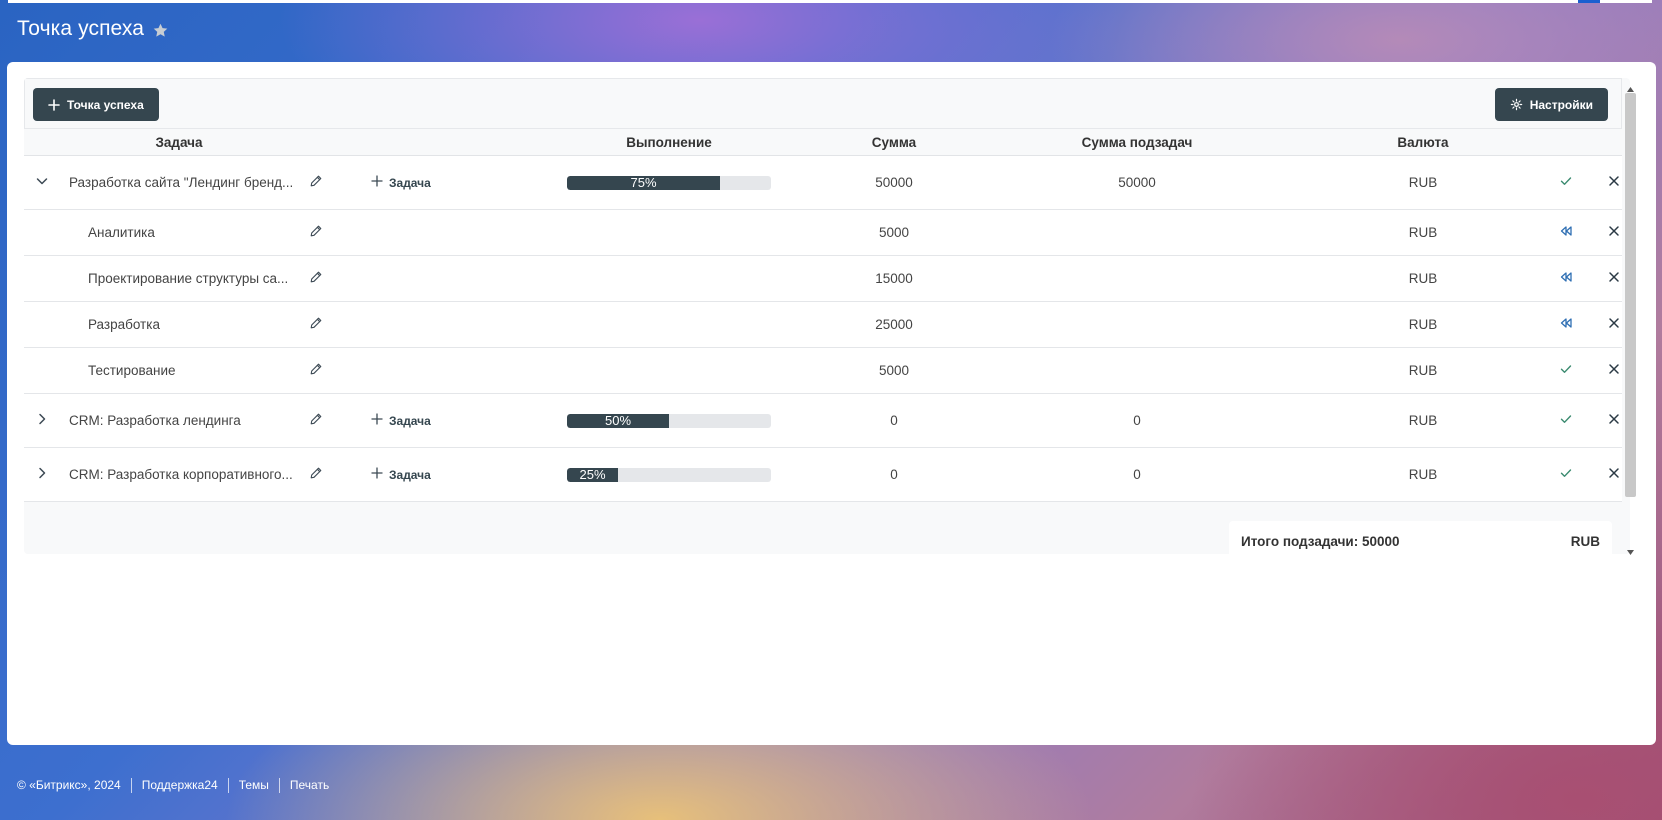  What do you see at coordinates (669, 474) in the screenshot?
I see `progress-bar: 25%` at bounding box center [669, 474].